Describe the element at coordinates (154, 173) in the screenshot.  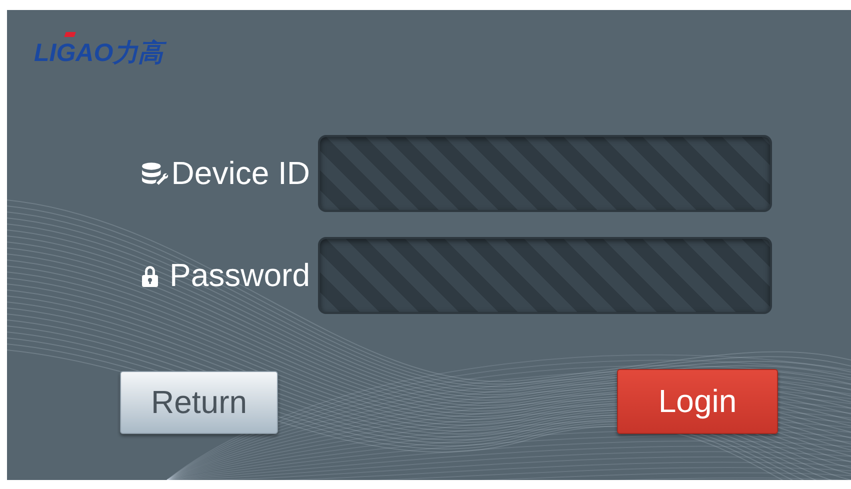
I see `database-wrench-icon` at that location.